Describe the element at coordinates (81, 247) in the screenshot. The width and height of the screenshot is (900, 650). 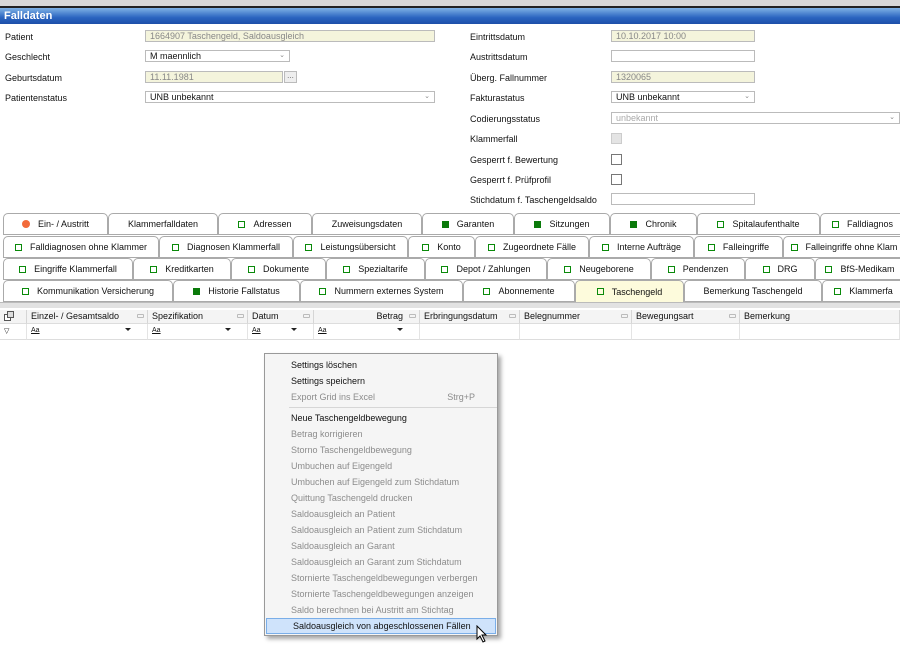
I see `tab-falldiagnosen-ohne-klammer: Falldiagnosen ohne Klammer` at that location.